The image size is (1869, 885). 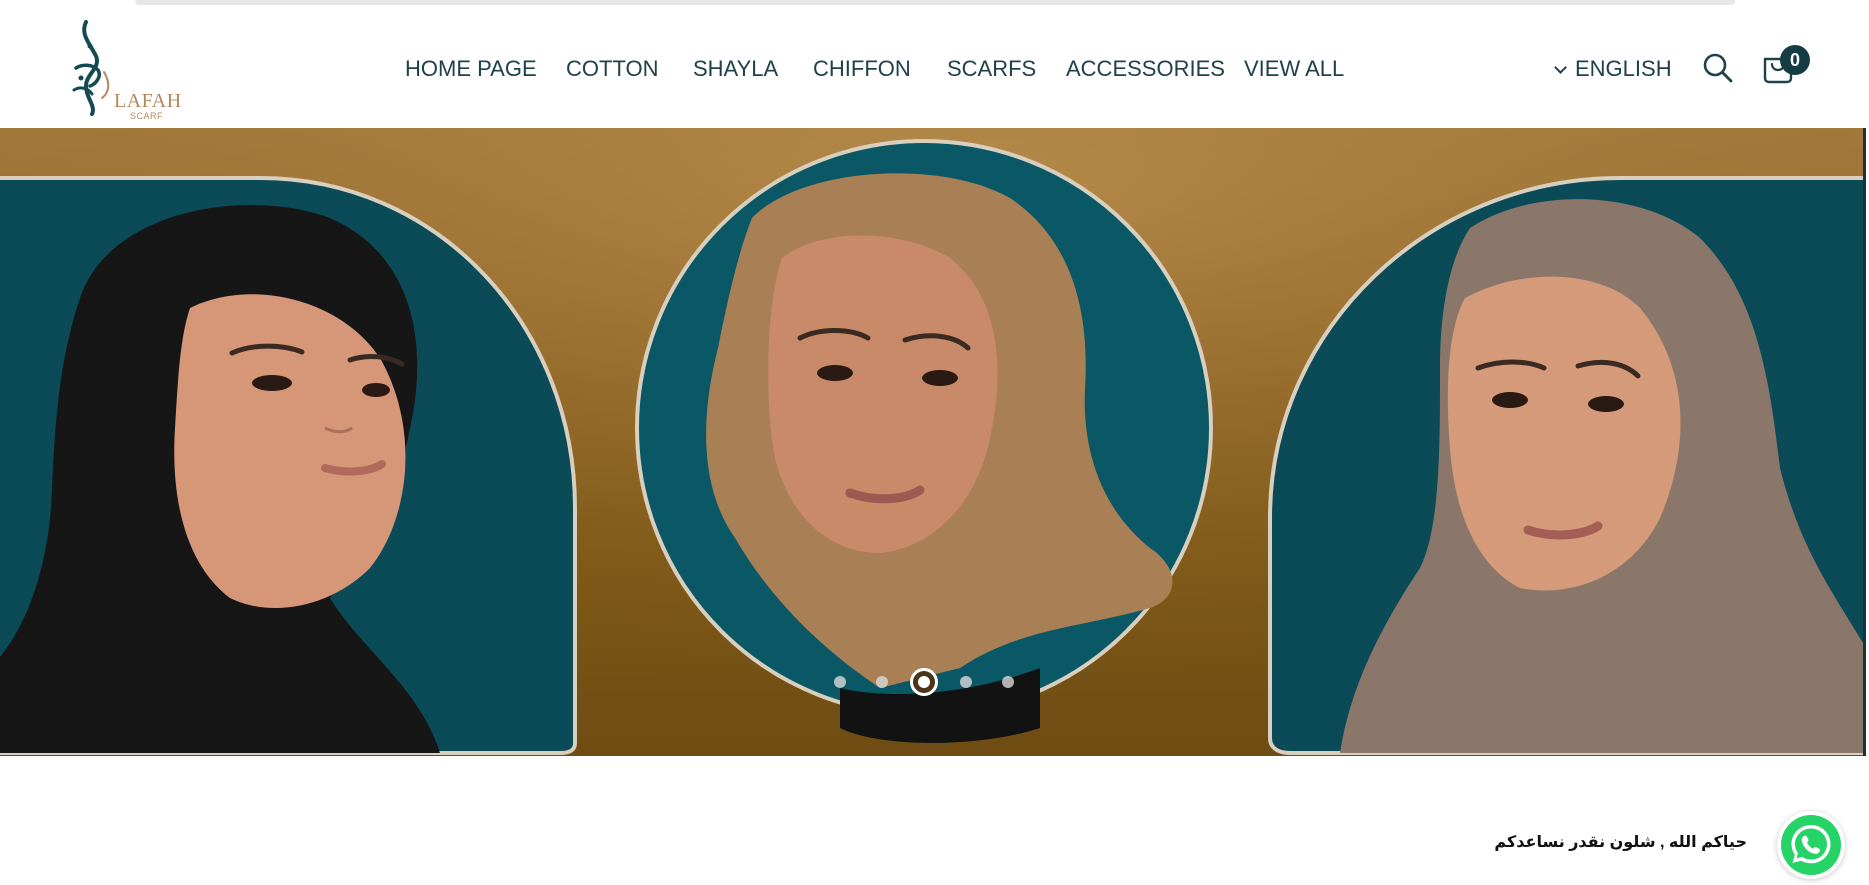 I want to click on carousel-dot-active, so click(x=924, y=682).